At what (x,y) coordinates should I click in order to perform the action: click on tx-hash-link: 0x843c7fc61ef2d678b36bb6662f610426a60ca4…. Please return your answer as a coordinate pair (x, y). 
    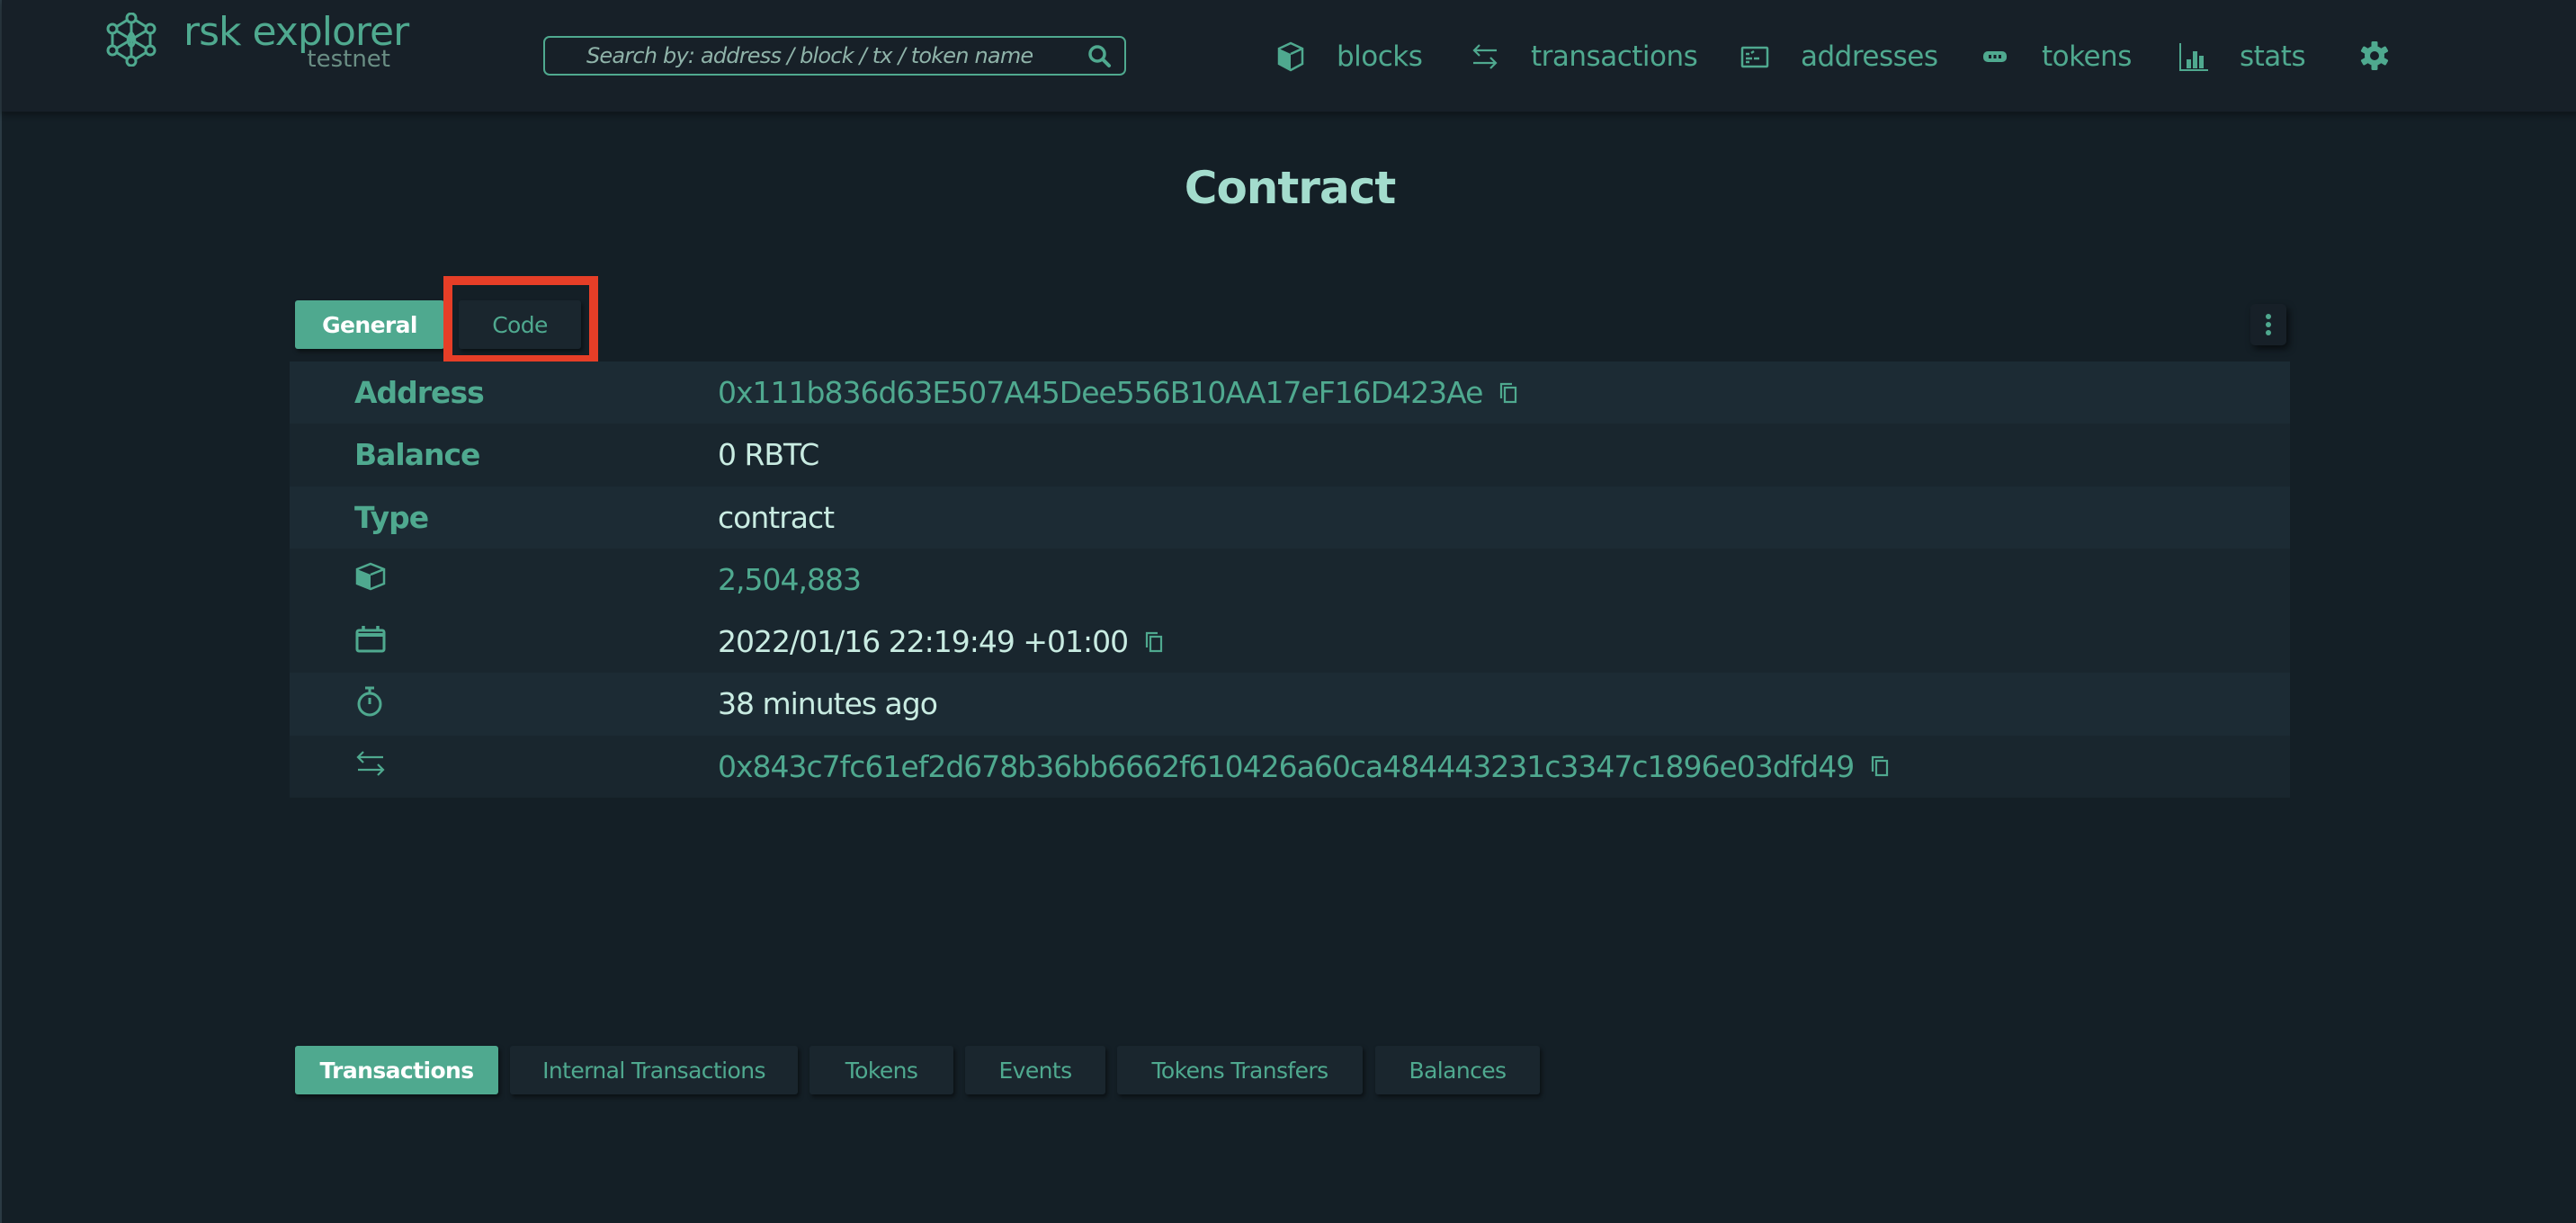
    Looking at the image, I should click on (1286, 766).